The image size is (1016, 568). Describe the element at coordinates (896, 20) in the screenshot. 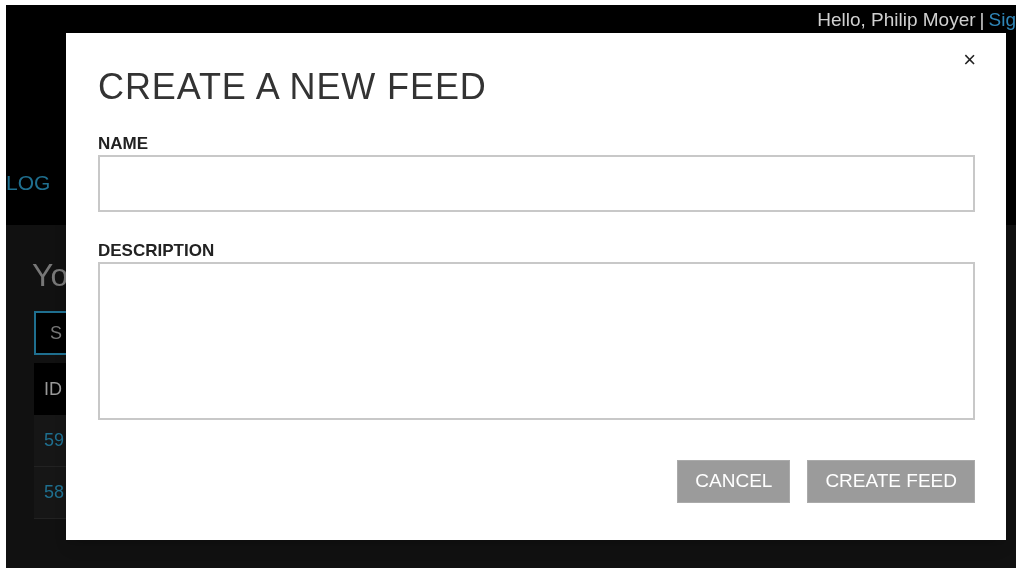

I see `greeting-text: Hello, Philip Moyer` at that location.